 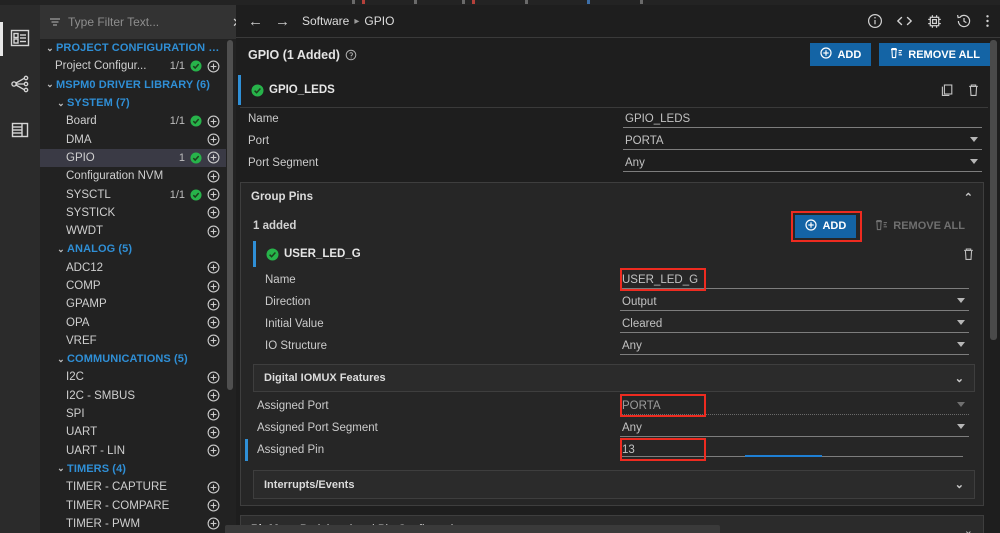 What do you see at coordinates (841, 54) in the screenshot?
I see `add-button: ADD` at bounding box center [841, 54].